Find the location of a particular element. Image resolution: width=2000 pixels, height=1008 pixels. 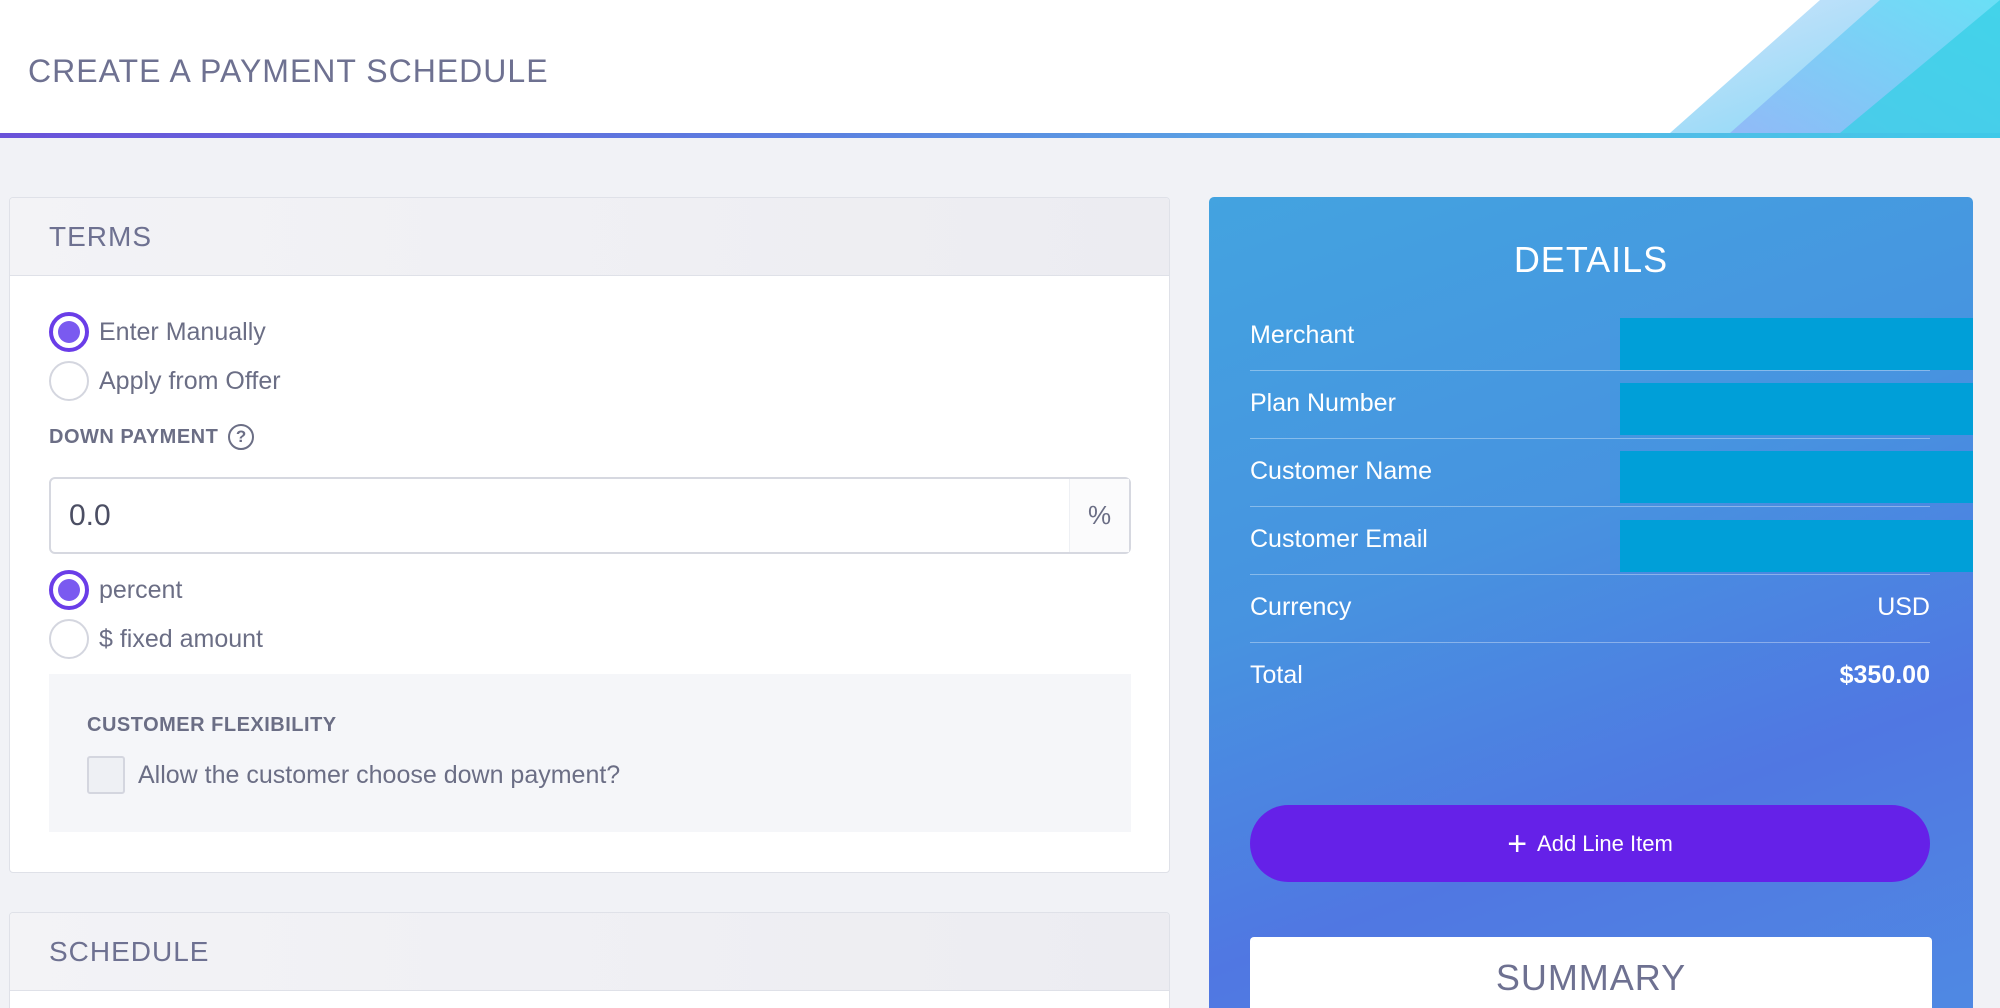

allow-customer-choose-checkbox is located at coordinates (106, 775).